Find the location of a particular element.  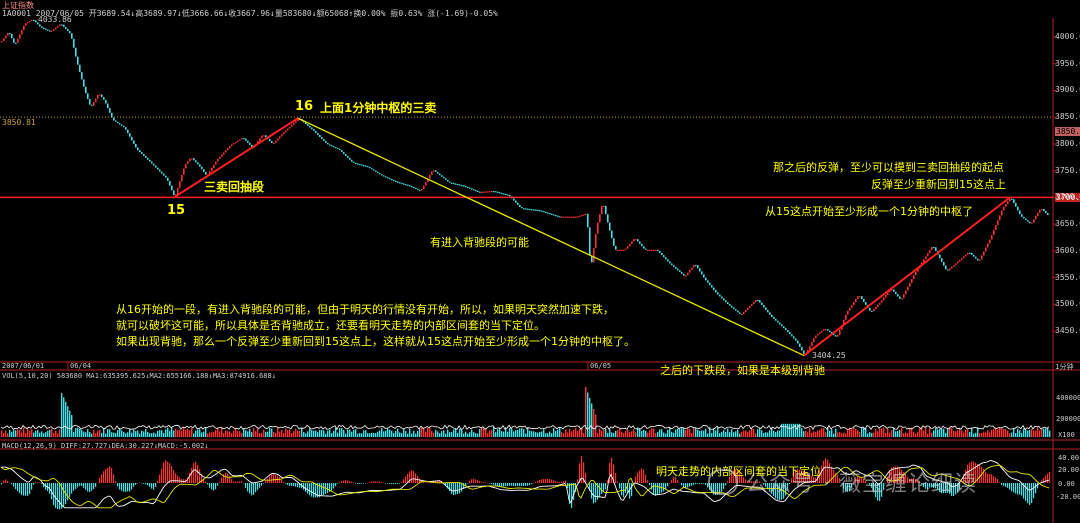

macd-tick-20: 20.00 is located at coordinates (1069, 470).